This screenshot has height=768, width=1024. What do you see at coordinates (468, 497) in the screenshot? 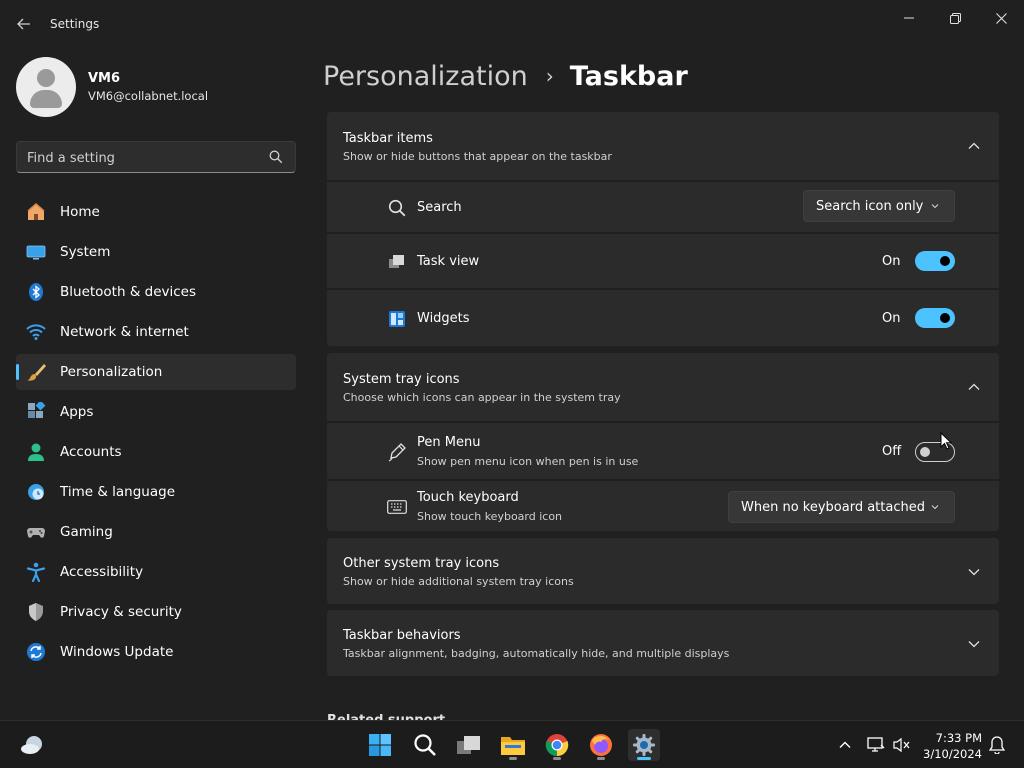
I see `row-label: Touch keyboard` at bounding box center [468, 497].